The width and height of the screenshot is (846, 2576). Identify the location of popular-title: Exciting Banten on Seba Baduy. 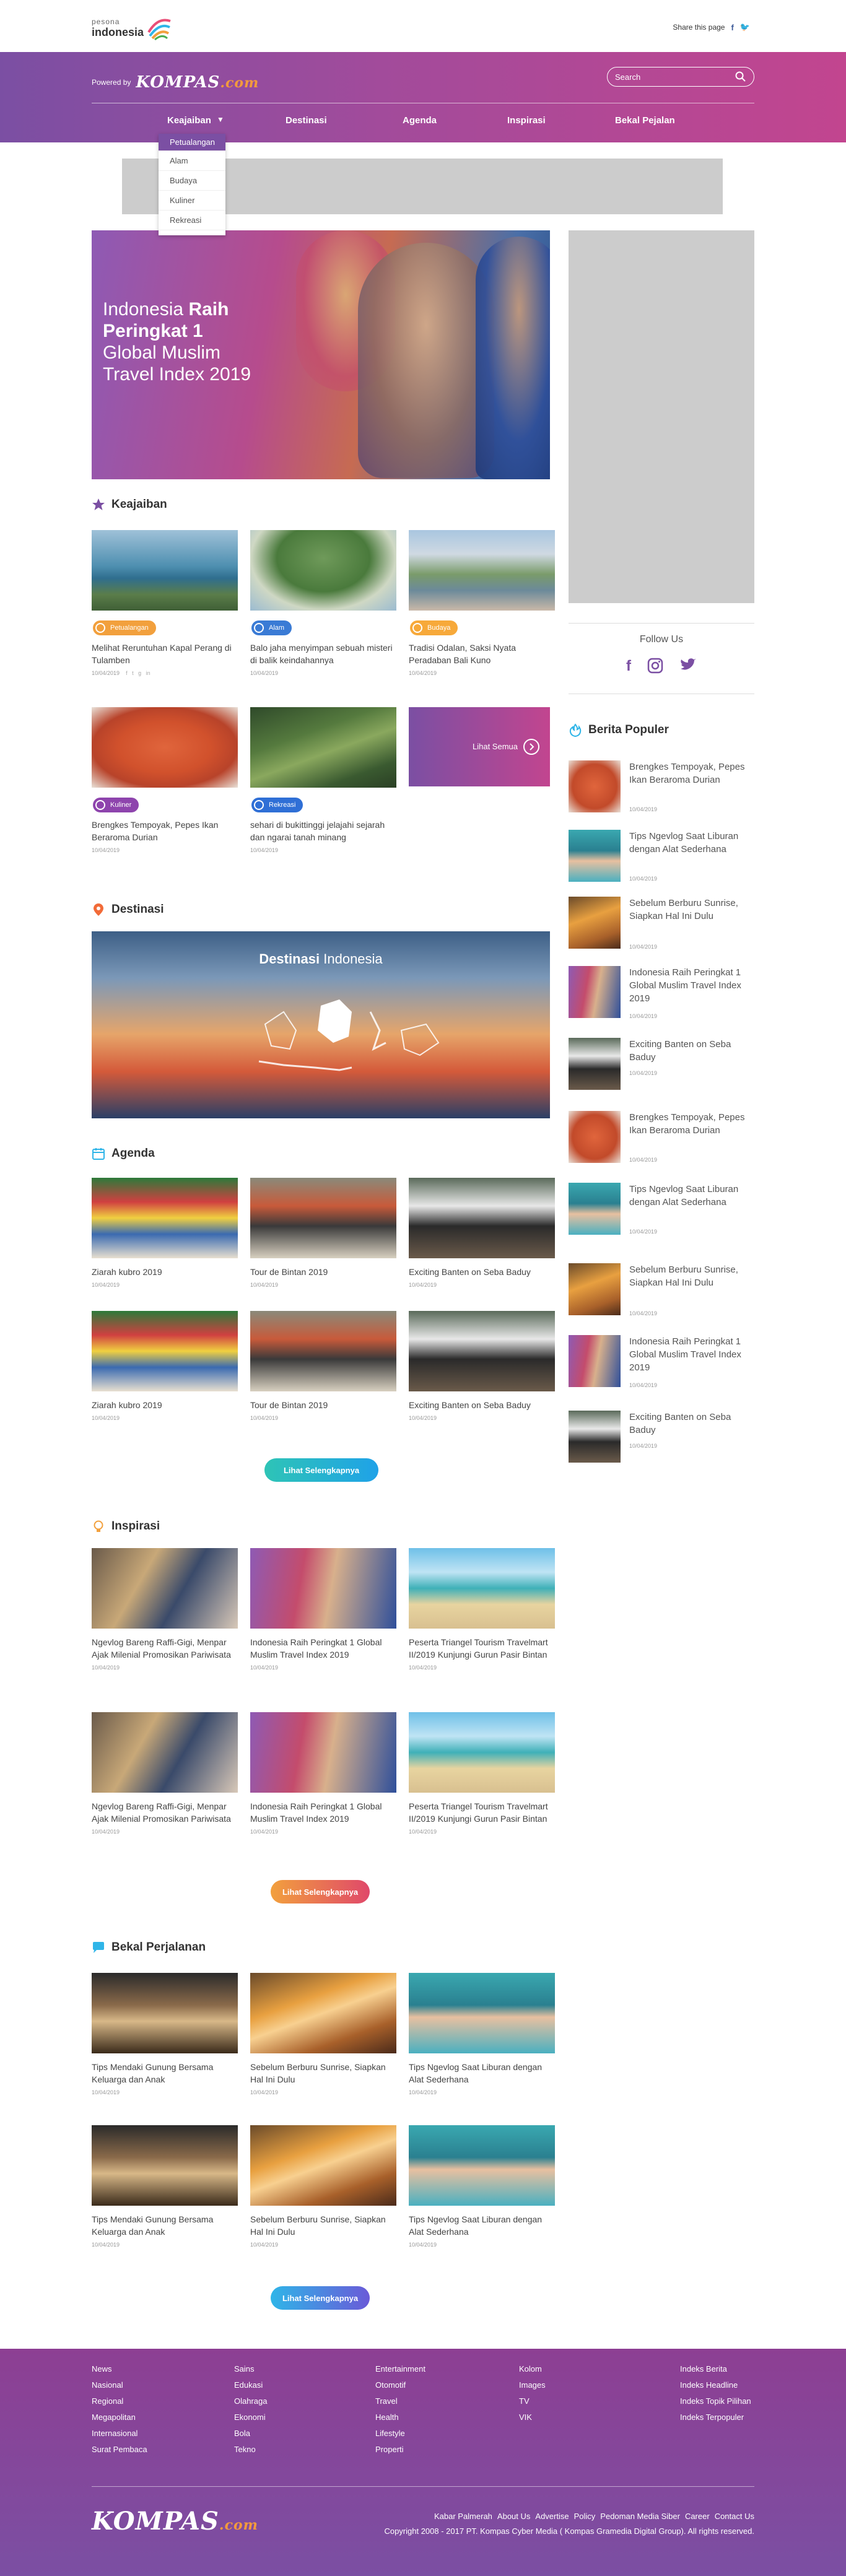
(691, 1424).